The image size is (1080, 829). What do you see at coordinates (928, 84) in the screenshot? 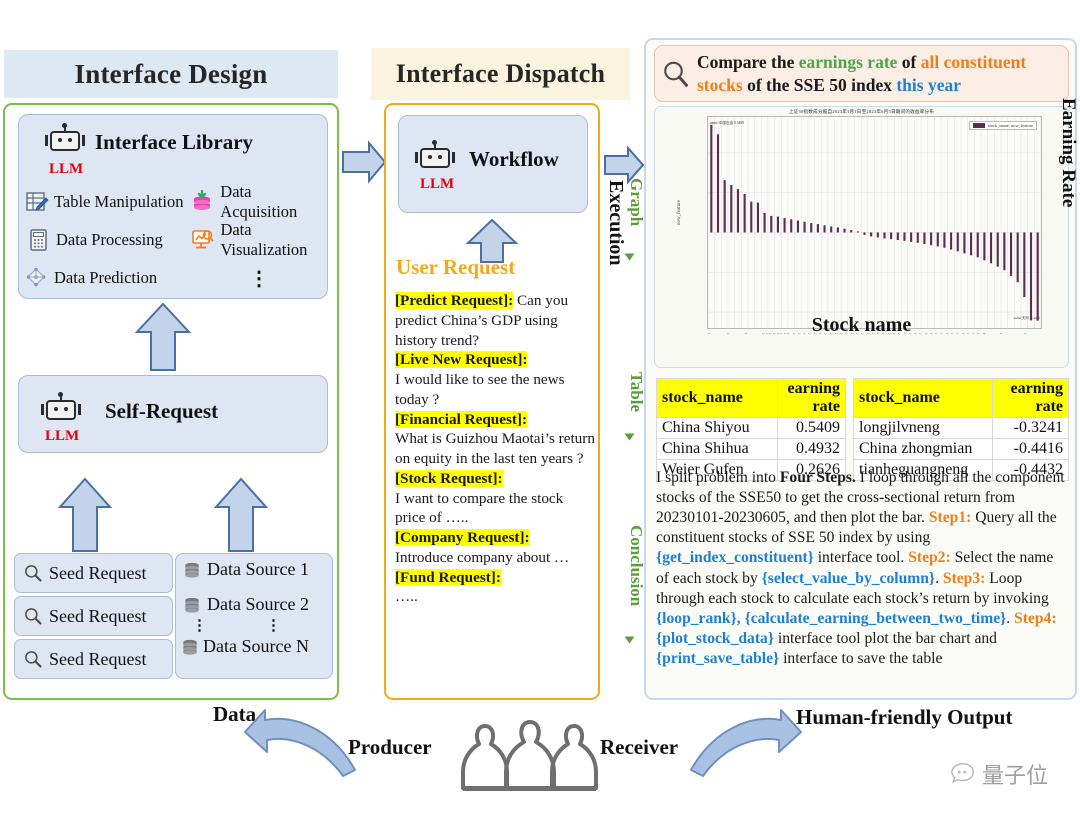
I see `query-part-this-year: this year` at bounding box center [928, 84].